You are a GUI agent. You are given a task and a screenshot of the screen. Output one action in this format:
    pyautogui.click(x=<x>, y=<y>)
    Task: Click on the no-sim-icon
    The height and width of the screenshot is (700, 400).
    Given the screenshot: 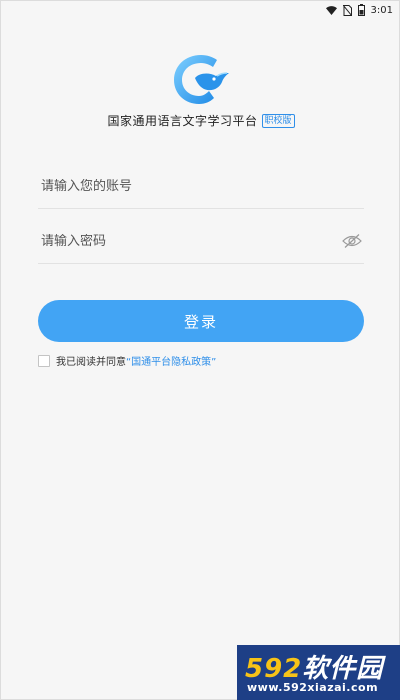 What is the action you would take?
    pyautogui.click(x=347, y=10)
    